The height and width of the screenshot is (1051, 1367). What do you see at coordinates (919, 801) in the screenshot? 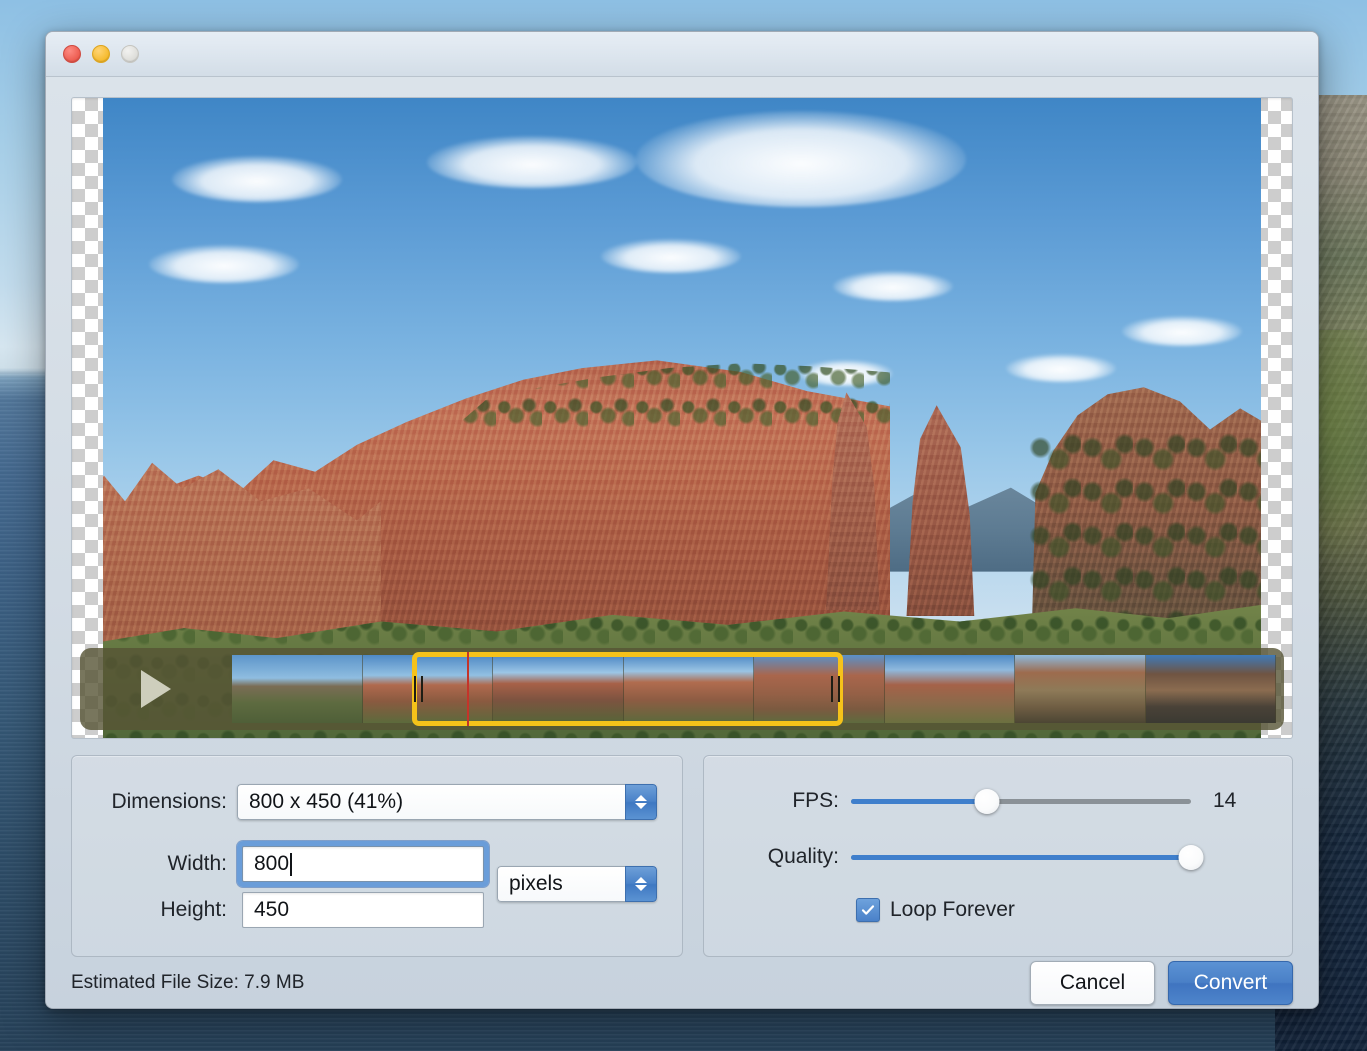
I see `fps-slider-fill` at bounding box center [919, 801].